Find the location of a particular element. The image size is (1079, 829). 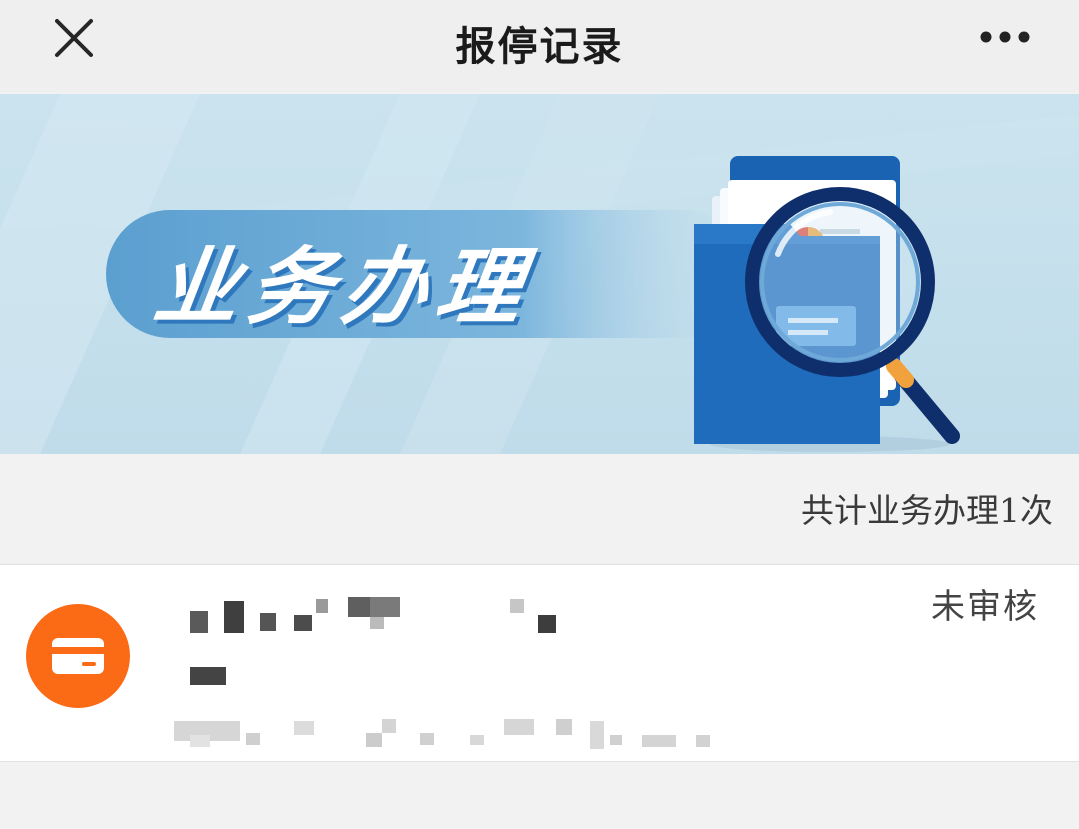

more-dots-icon is located at coordinates (1005, 37).